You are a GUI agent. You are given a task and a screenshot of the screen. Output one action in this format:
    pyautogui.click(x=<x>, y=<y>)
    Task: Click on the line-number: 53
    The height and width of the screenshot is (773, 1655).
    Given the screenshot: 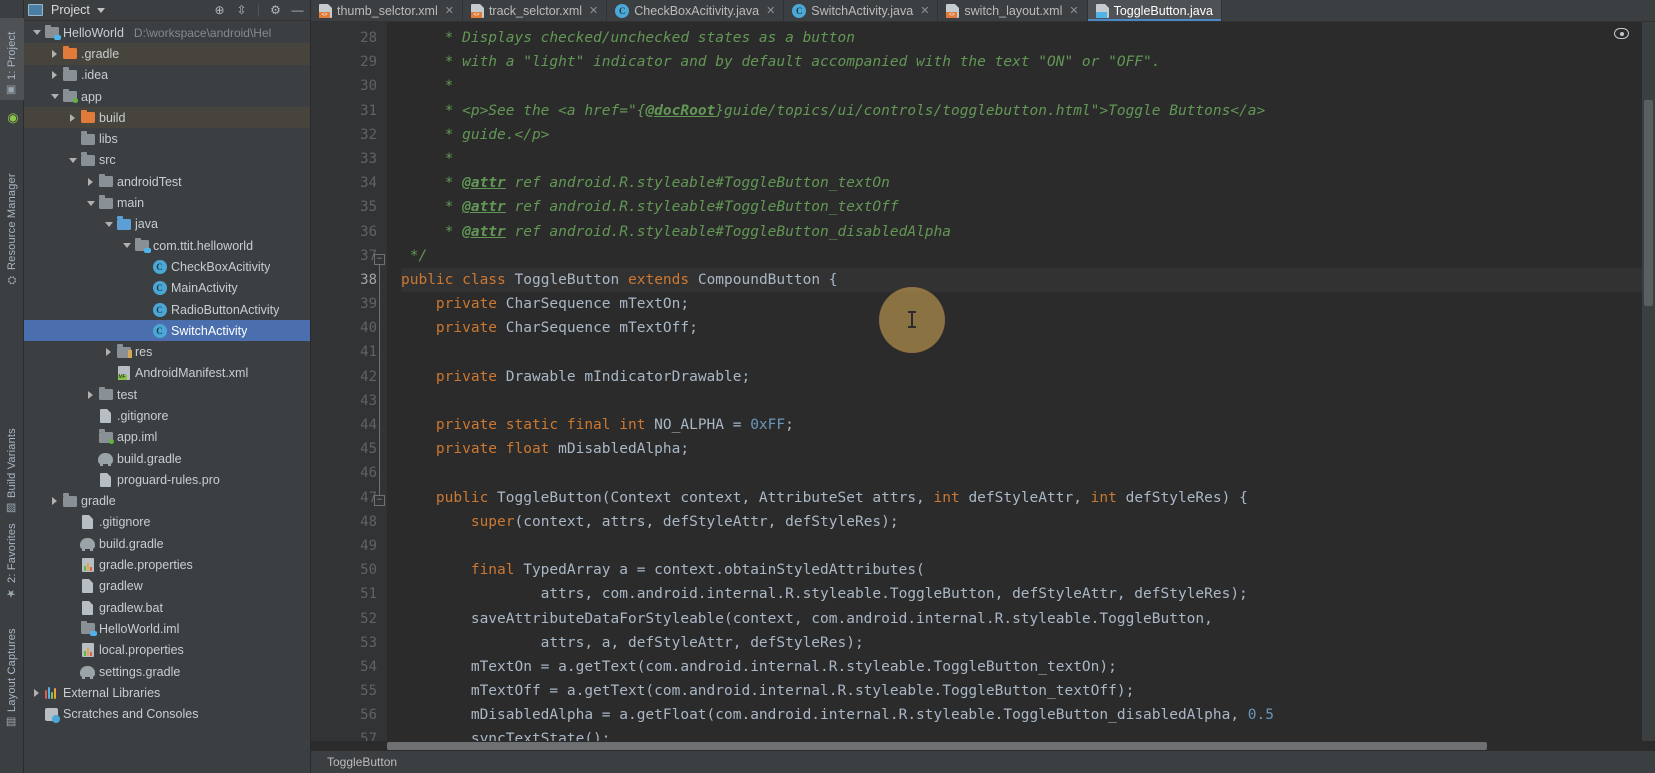 What is the action you would take?
    pyautogui.click(x=349, y=643)
    